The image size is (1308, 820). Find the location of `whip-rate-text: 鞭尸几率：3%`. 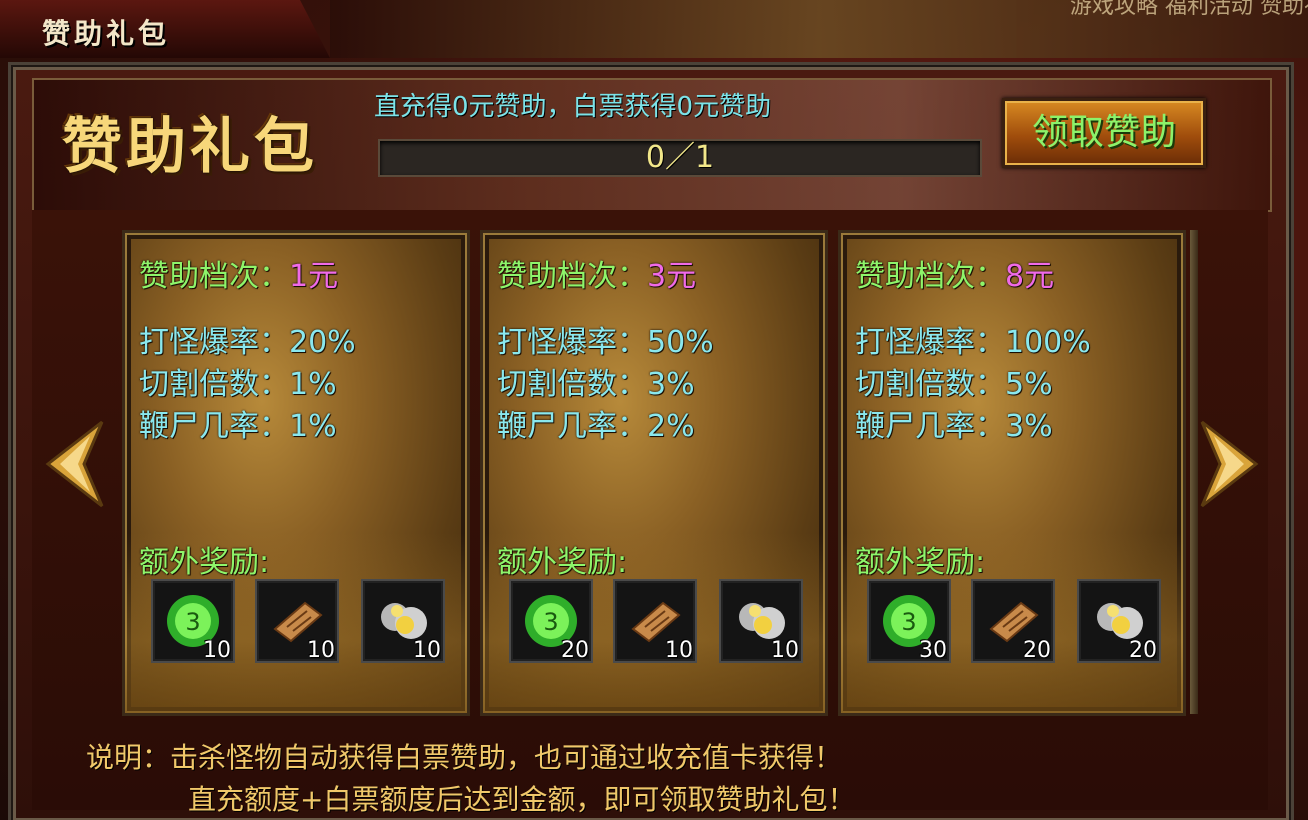

whip-rate-text: 鞭尸几率：3% is located at coordinates (954, 426).